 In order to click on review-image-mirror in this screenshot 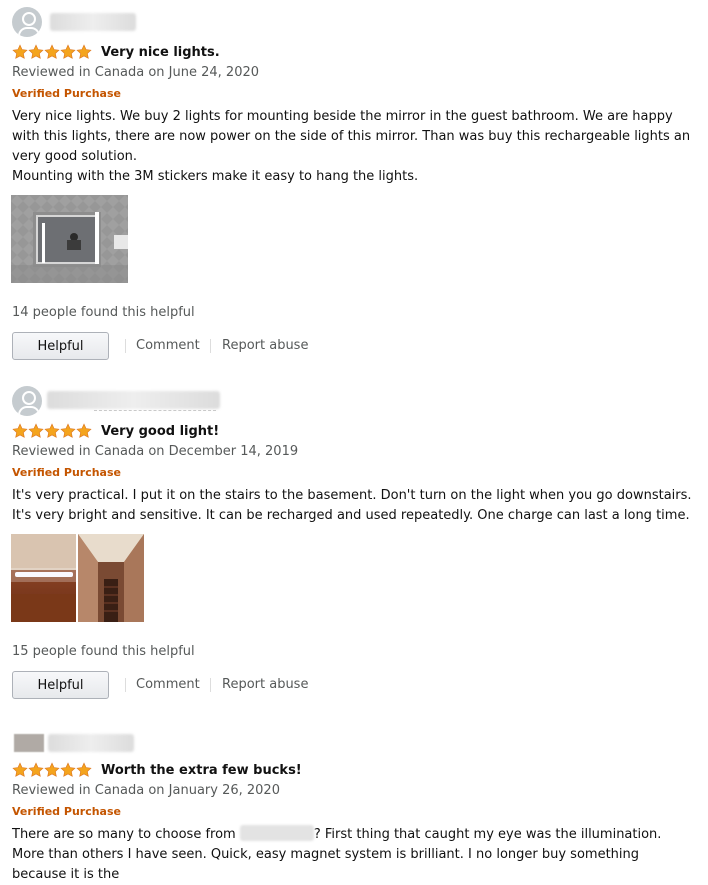, I will do `click(69, 239)`.